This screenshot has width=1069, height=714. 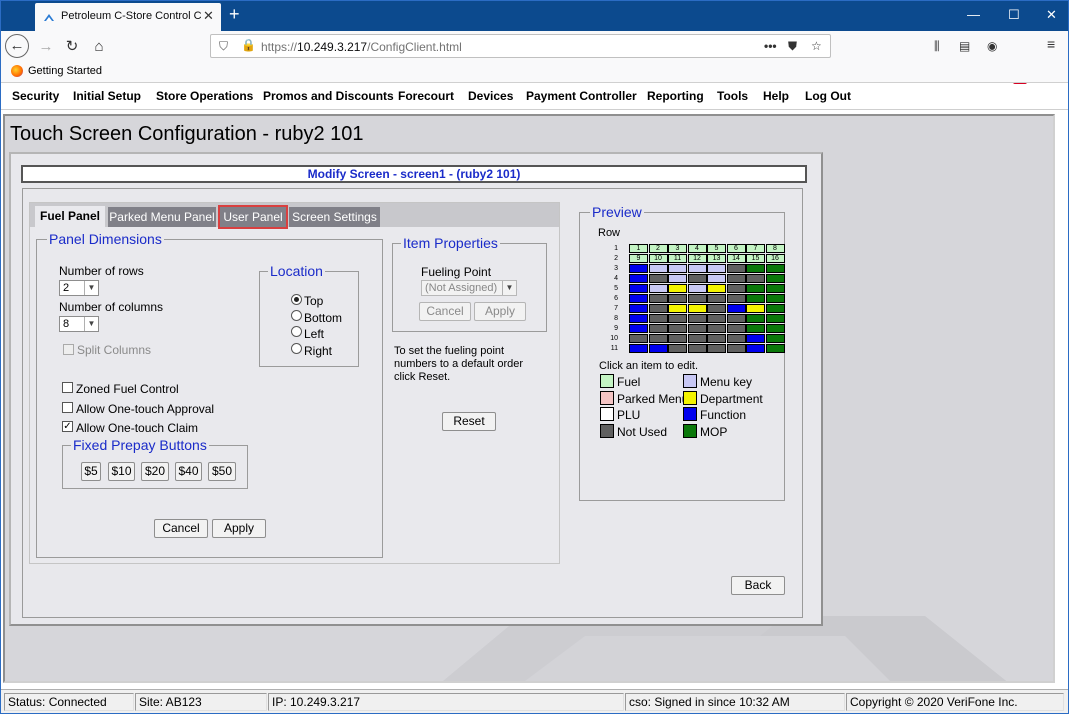 What do you see at coordinates (677, 248) in the screenshot?
I see `preview-fuel-cell: 3` at bounding box center [677, 248].